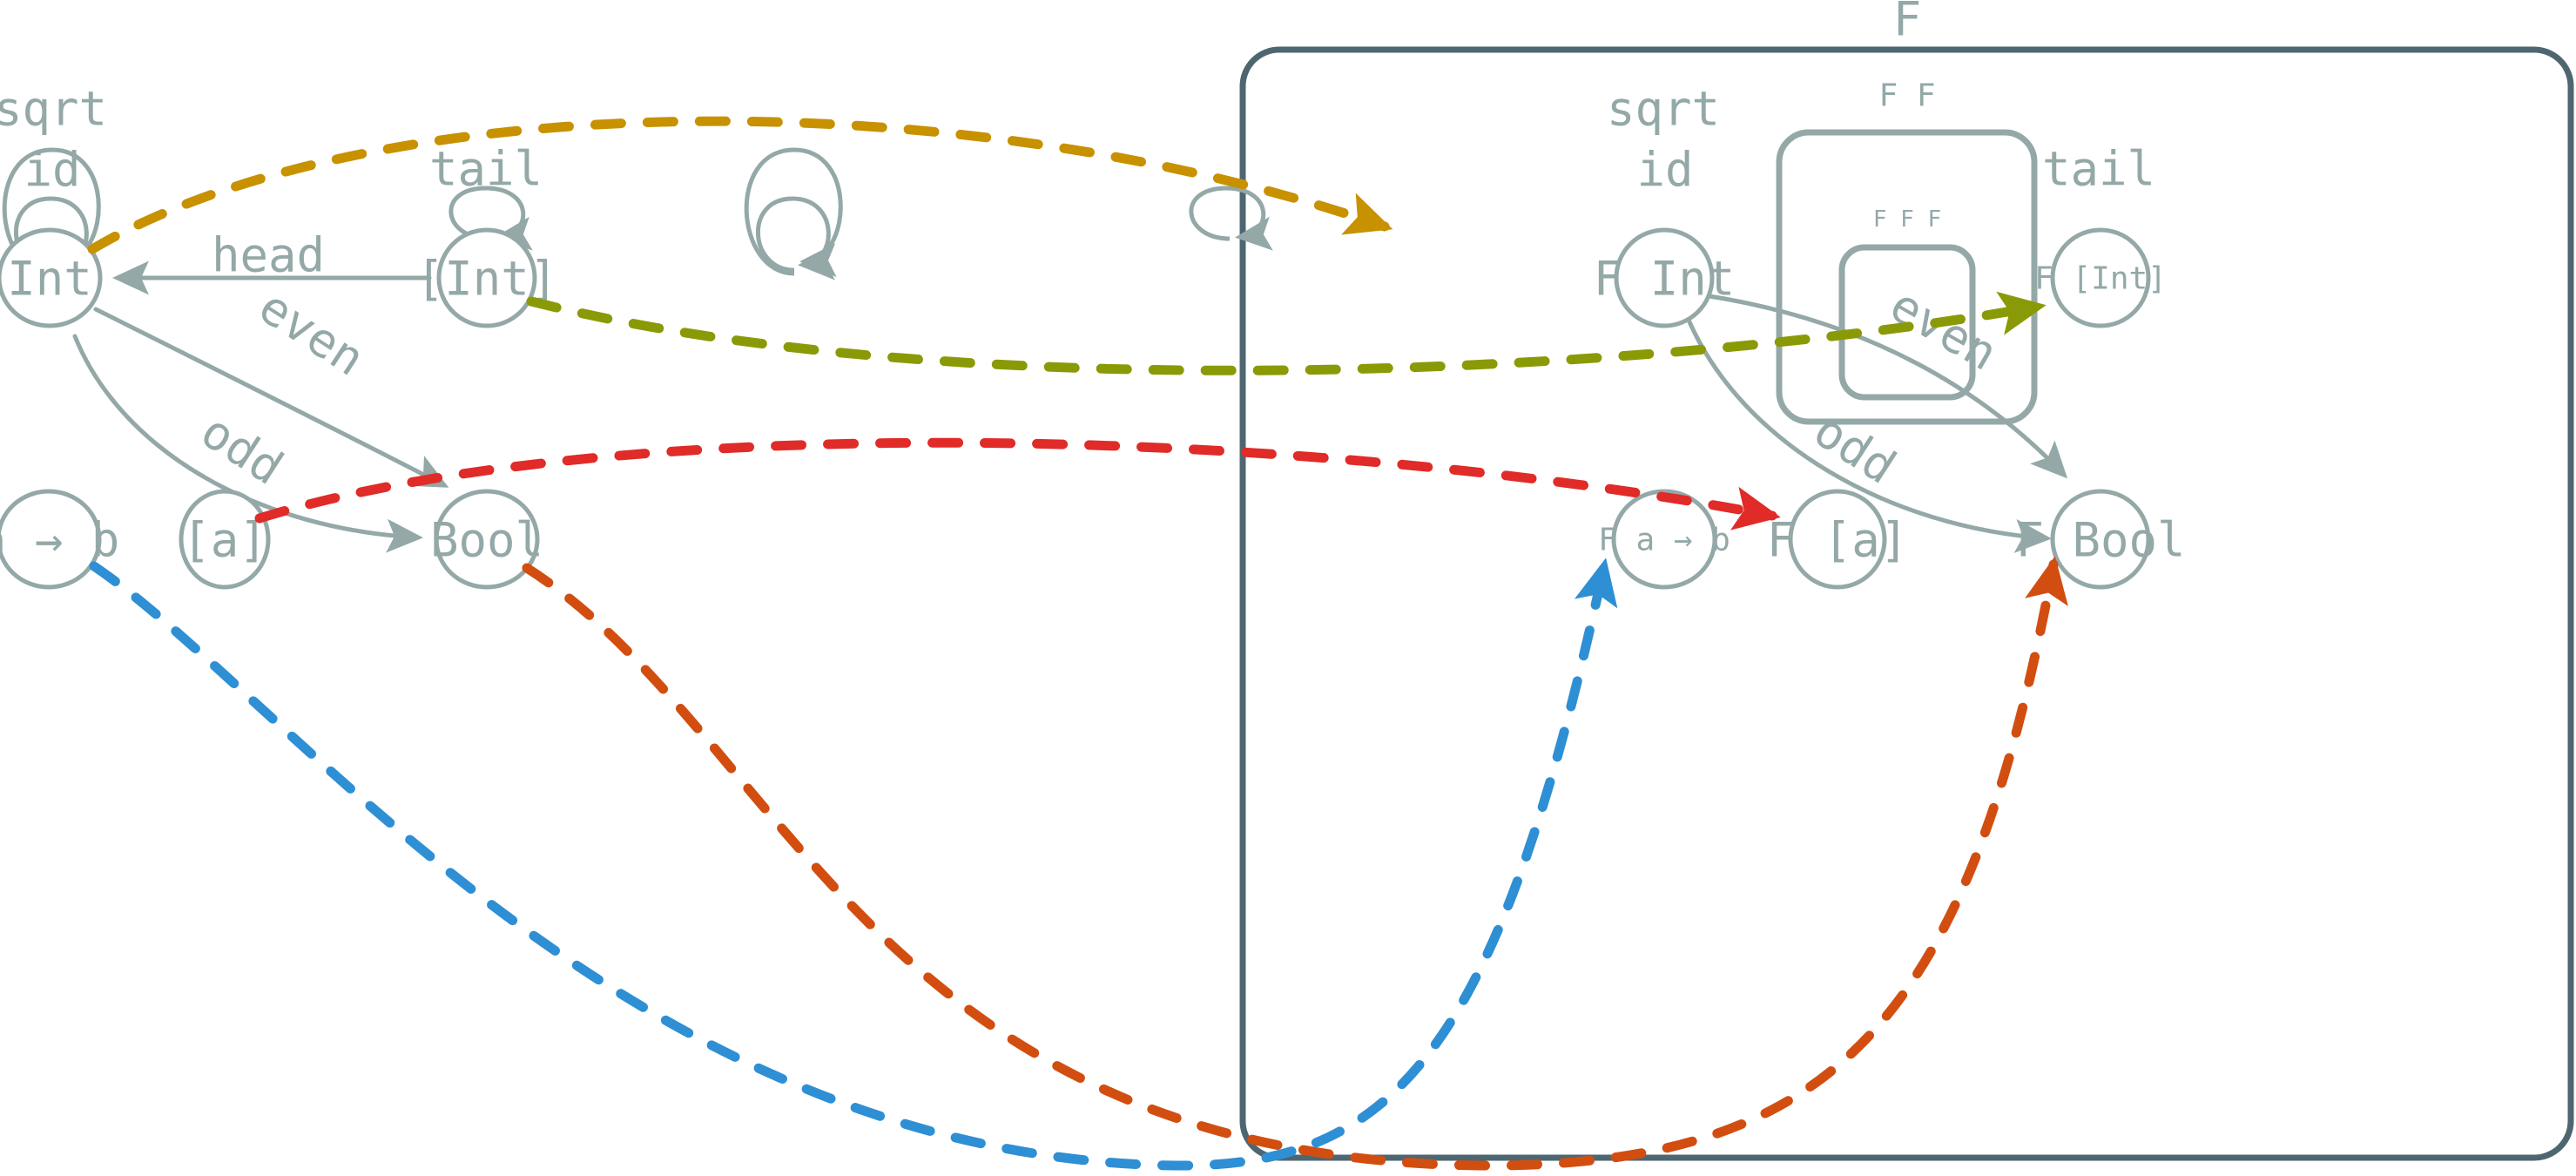  I want to click on loop-label-id-right: id, so click(1664, 170).